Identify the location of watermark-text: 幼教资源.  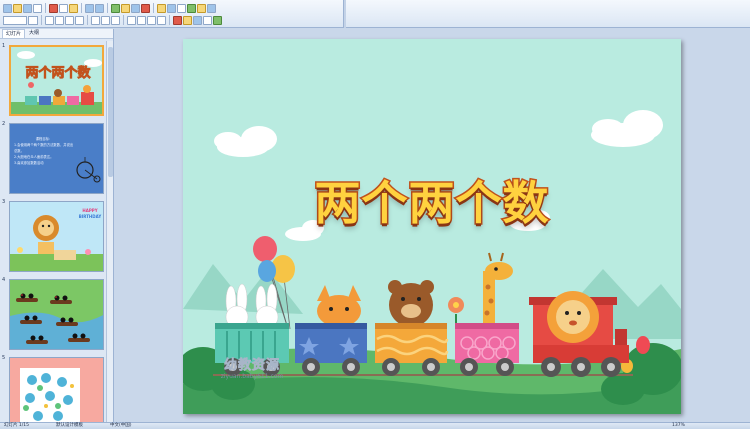
(251, 366).